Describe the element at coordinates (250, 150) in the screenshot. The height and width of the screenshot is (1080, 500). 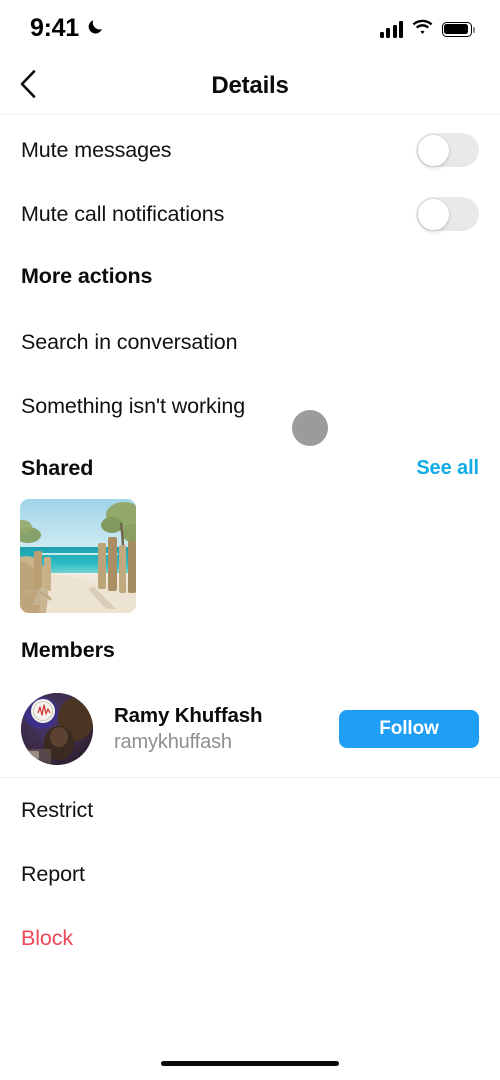
I see `mute-messages-row: Mute messages` at that location.